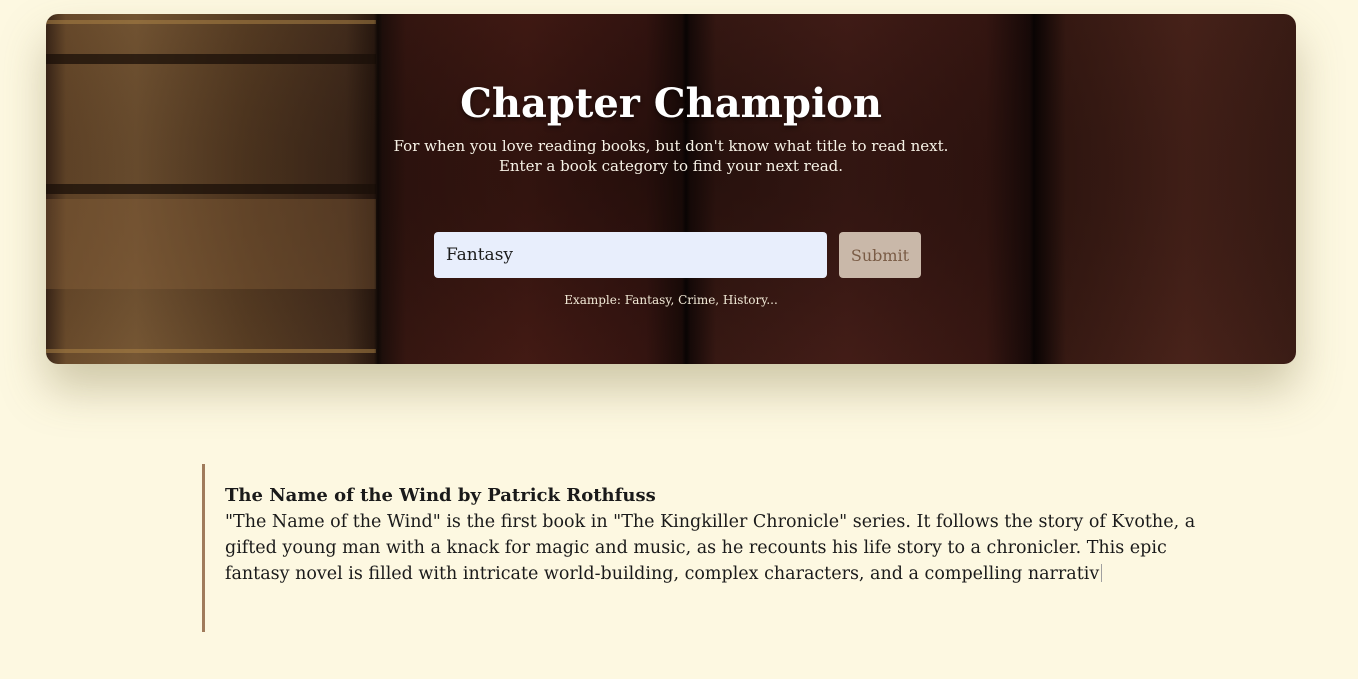  What do you see at coordinates (630, 255) in the screenshot?
I see `category-search-input` at bounding box center [630, 255].